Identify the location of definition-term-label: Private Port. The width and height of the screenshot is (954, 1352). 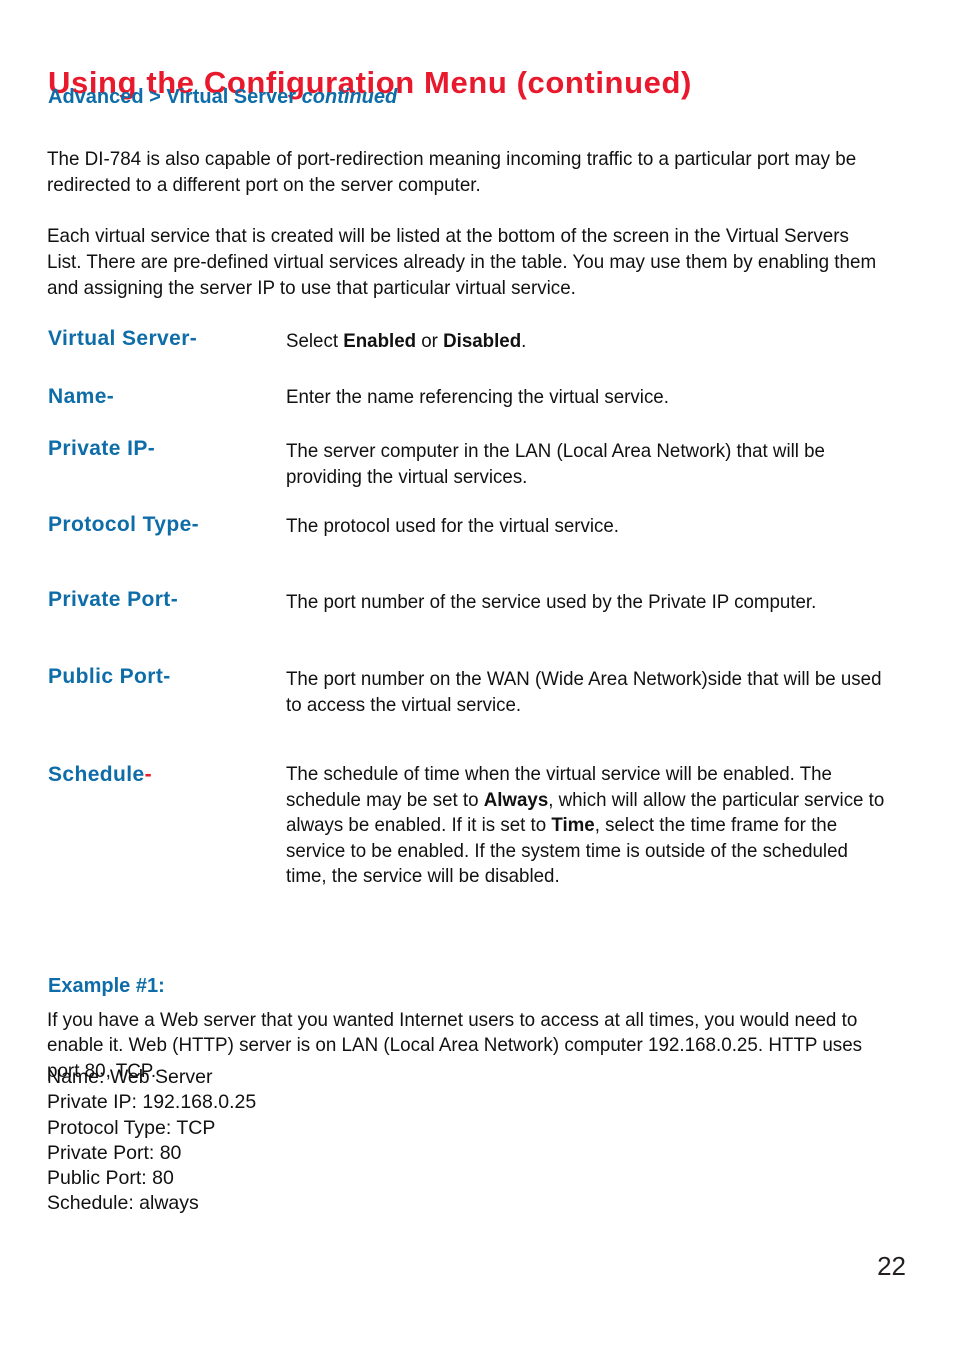
(109, 599).